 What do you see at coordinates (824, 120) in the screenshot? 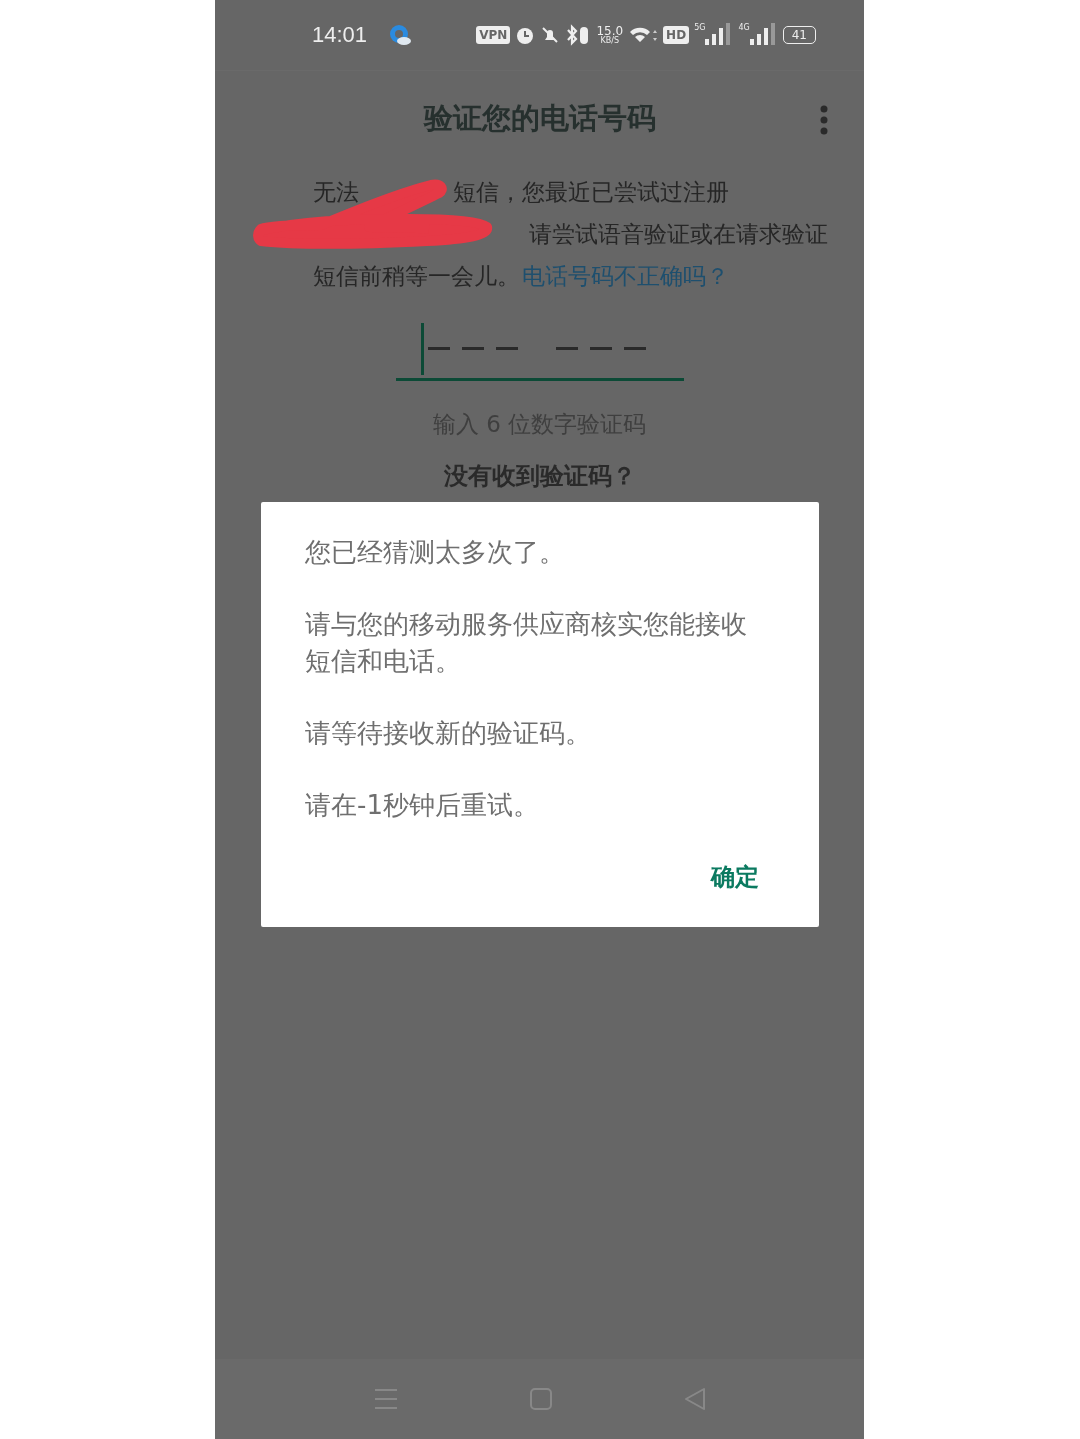
I see `more-options-icon` at bounding box center [824, 120].